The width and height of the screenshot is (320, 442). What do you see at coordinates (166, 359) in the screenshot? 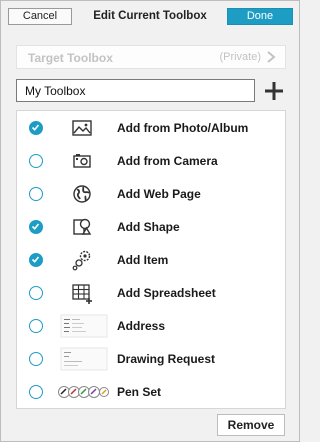
I see `item-label: Drawing Request` at bounding box center [166, 359].